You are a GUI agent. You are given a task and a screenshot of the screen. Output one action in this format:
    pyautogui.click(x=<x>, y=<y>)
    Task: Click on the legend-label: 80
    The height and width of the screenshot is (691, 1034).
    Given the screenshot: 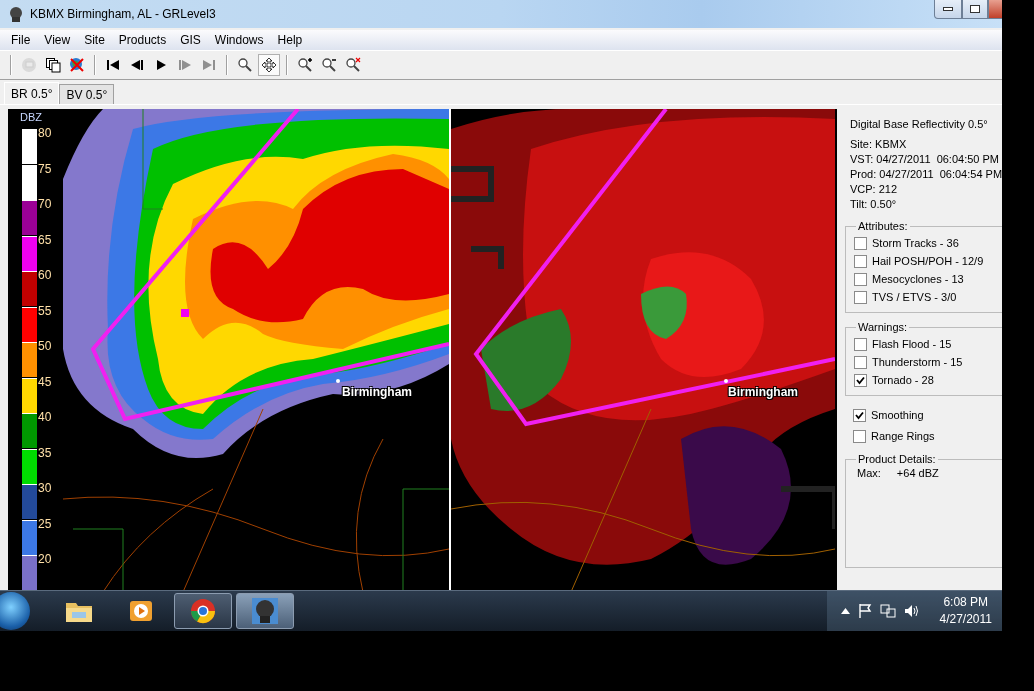 What is the action you would take?
    pyautogui.click(x=45, y=133)
    